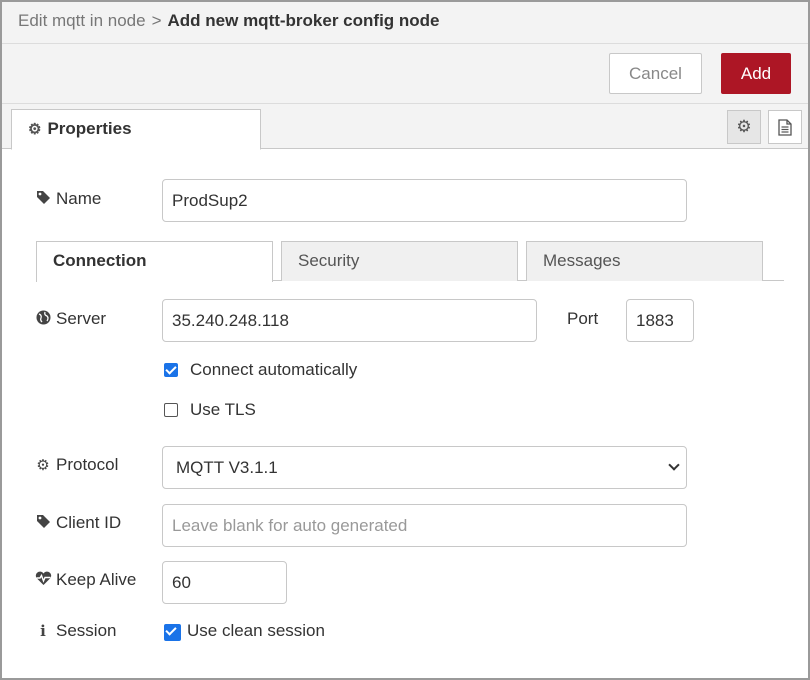  Describe the element at coordinates (405, 127) in the screenshot. I see `properties-tab-bar: ⚙ Properties ⚙` at that location.